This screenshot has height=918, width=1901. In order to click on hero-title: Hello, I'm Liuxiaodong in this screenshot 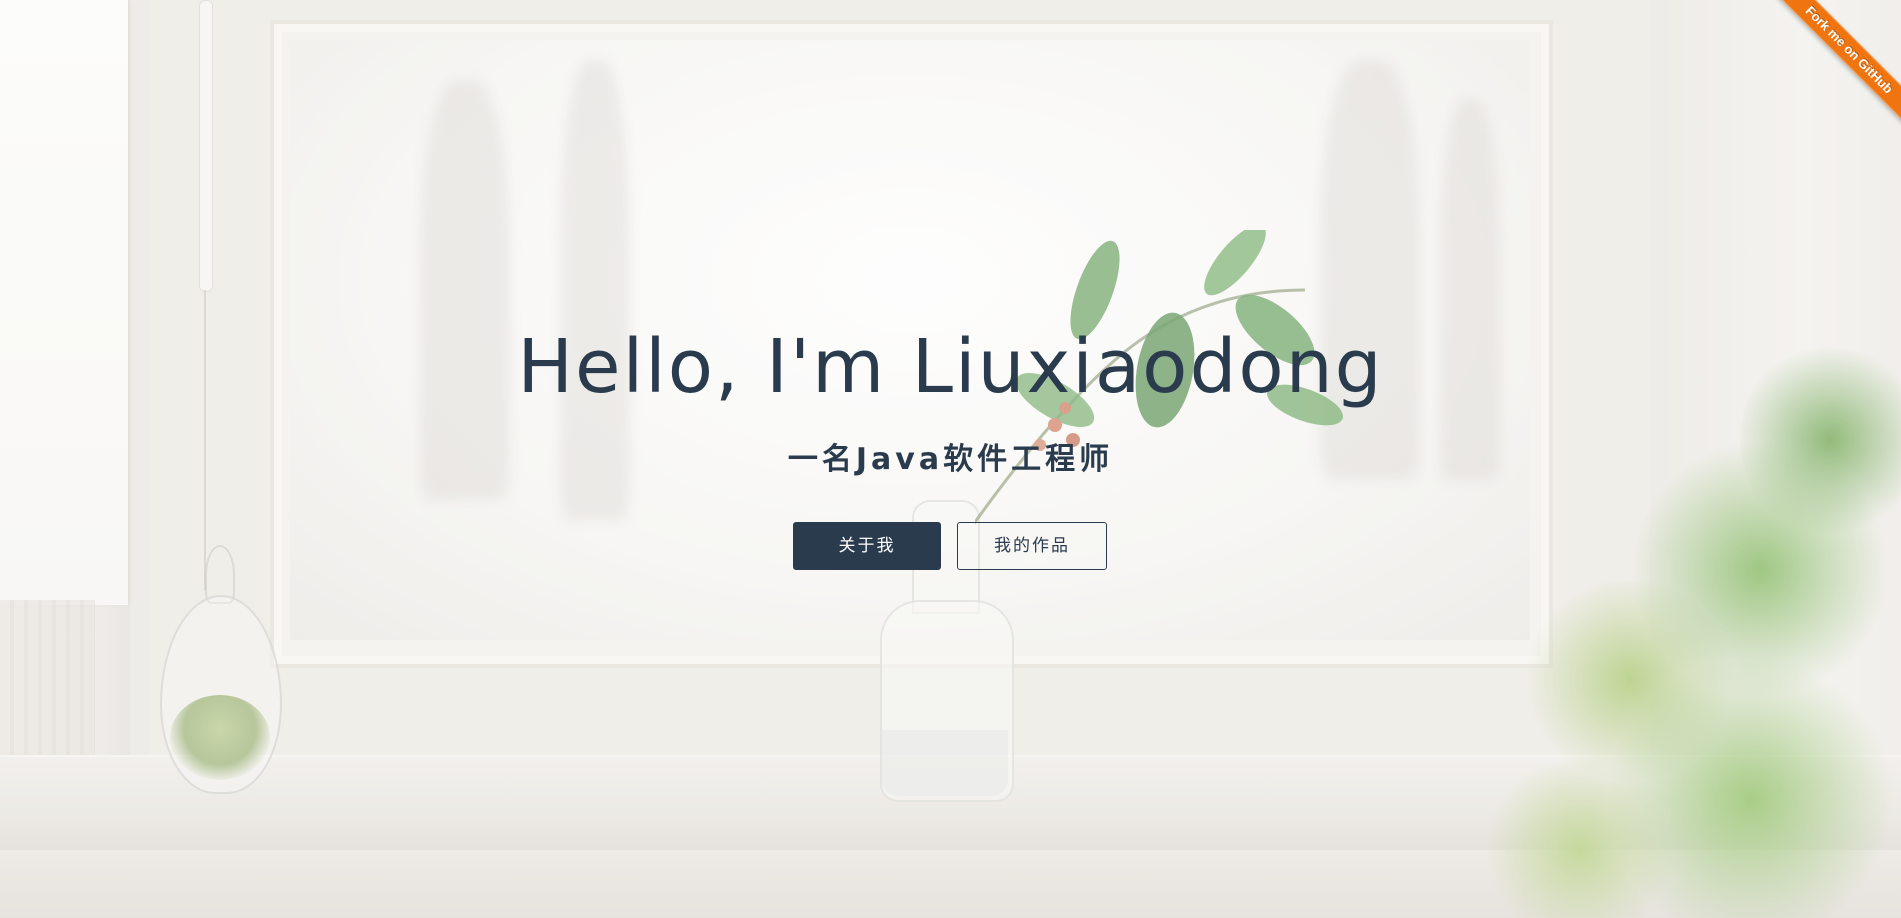, I will do `click(950, 367)`.